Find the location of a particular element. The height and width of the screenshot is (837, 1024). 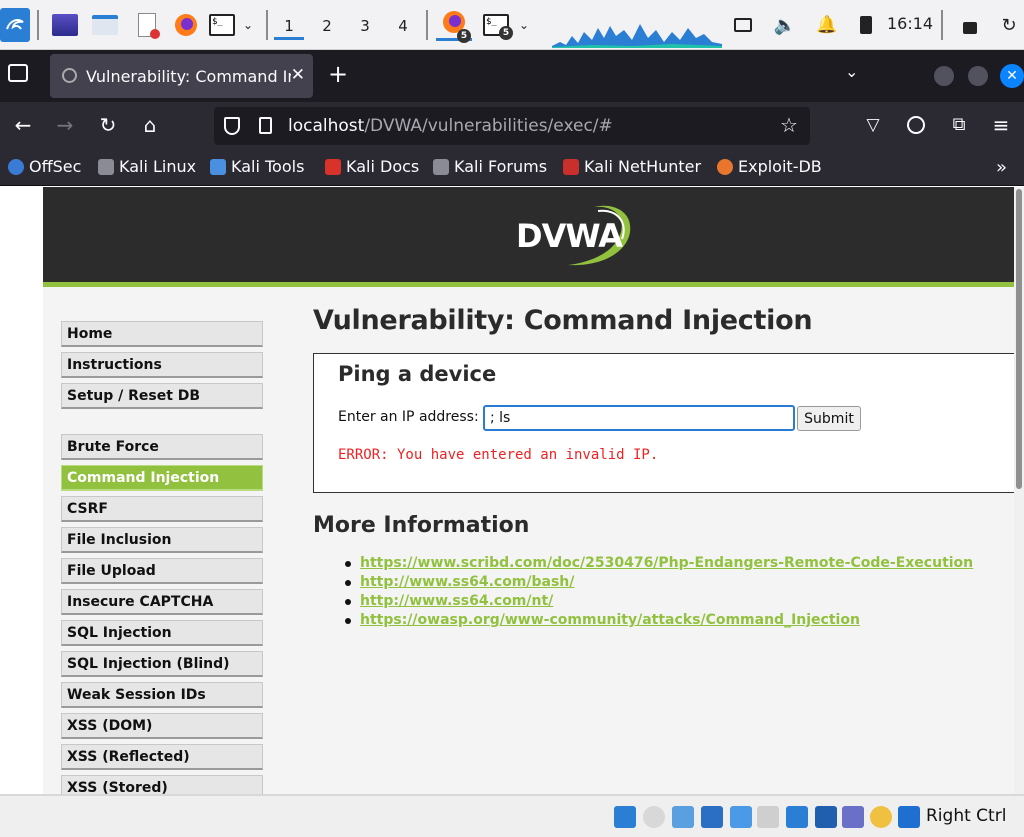

bookmark-kali-linux: Kali Linux is located at coordinates (147, 166).